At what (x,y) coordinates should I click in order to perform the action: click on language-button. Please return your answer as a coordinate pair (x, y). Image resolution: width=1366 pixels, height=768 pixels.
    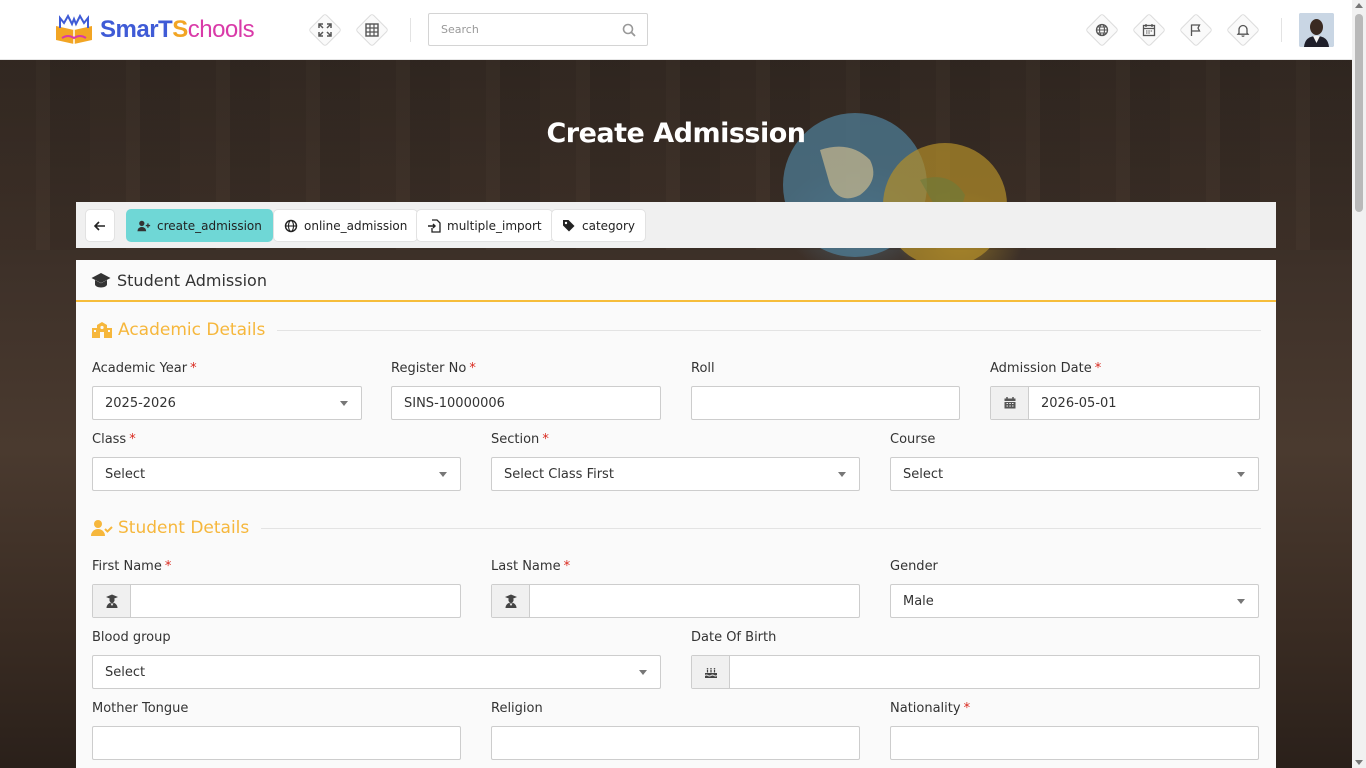
    Looking at the image, I should click on (1102, 30).